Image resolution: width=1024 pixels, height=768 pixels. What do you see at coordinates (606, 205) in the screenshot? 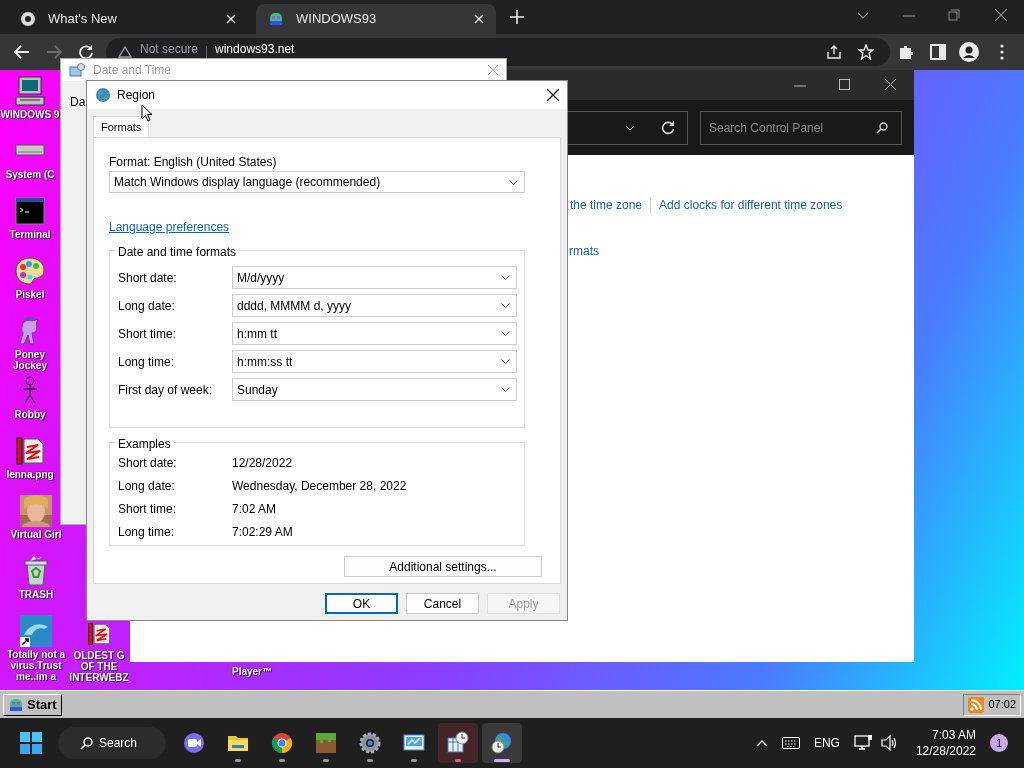
I see `link: the time zone` at bounding box center [606, 205].